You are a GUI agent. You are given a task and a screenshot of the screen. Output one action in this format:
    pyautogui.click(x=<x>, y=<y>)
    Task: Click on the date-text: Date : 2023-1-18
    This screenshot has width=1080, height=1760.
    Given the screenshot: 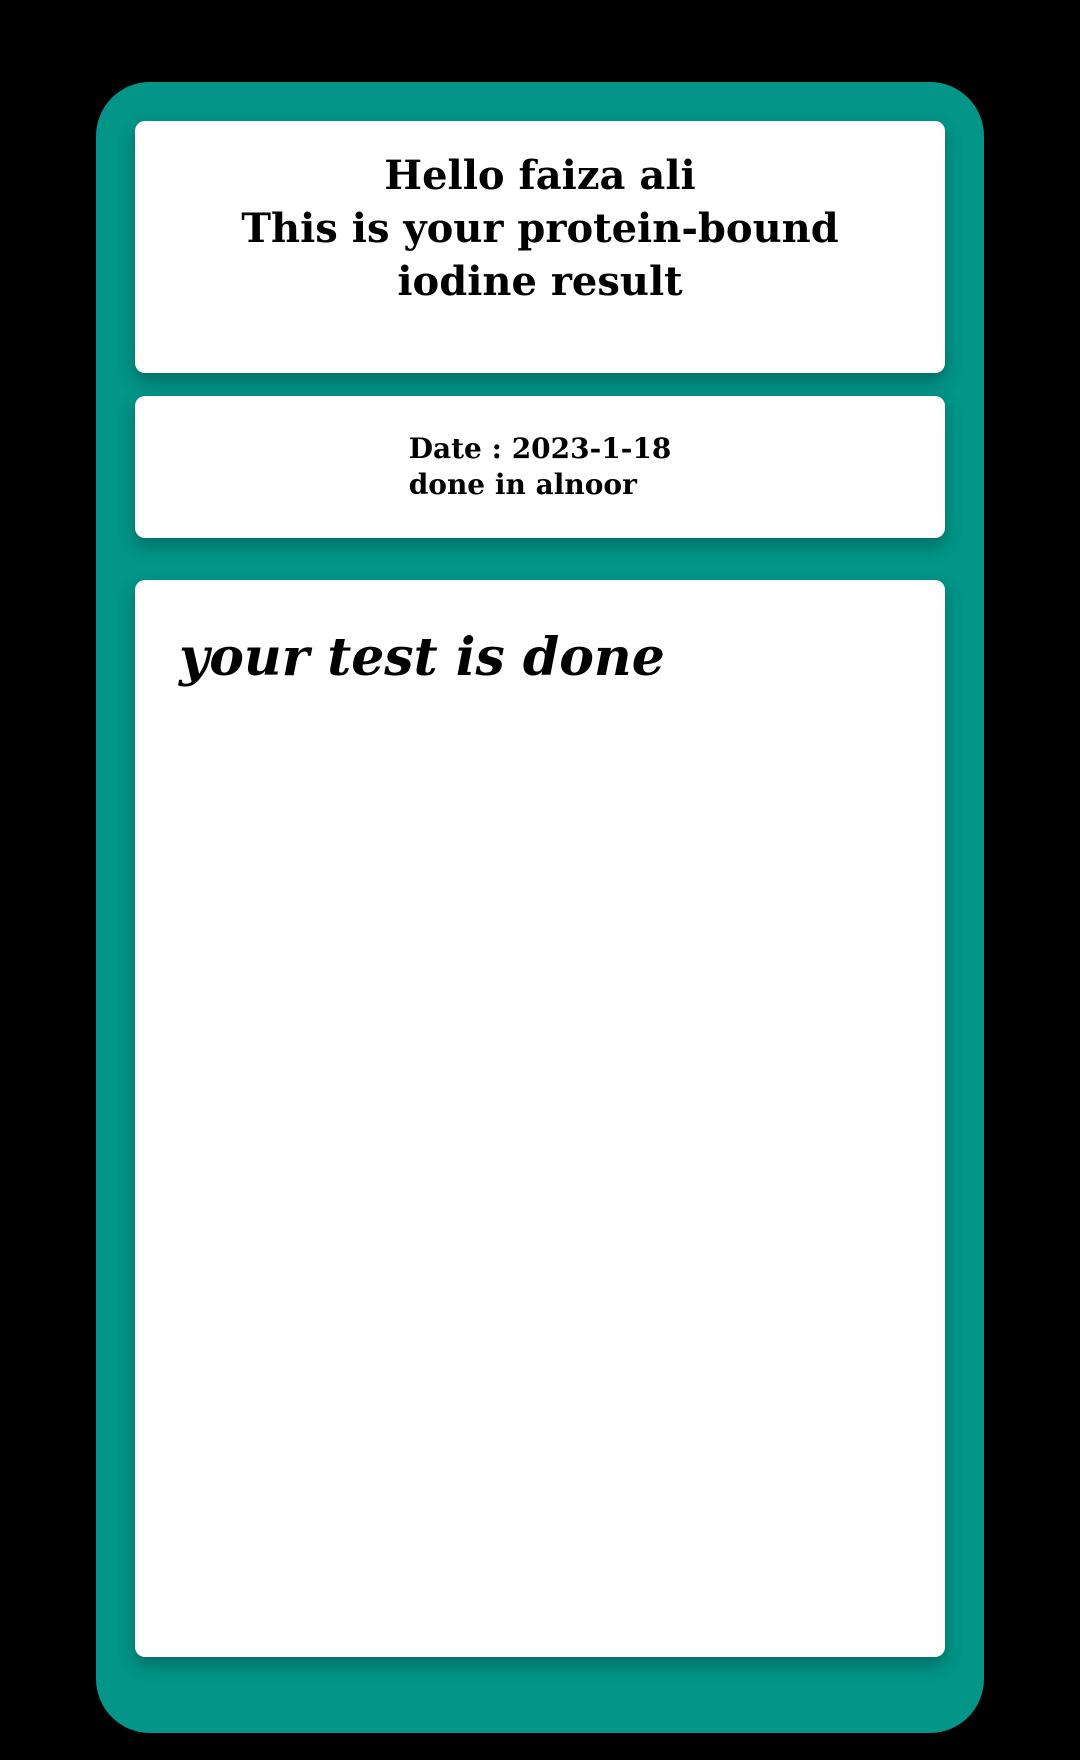 What is the action you would take?
    pyautogui.click(x=540, y=448)
    